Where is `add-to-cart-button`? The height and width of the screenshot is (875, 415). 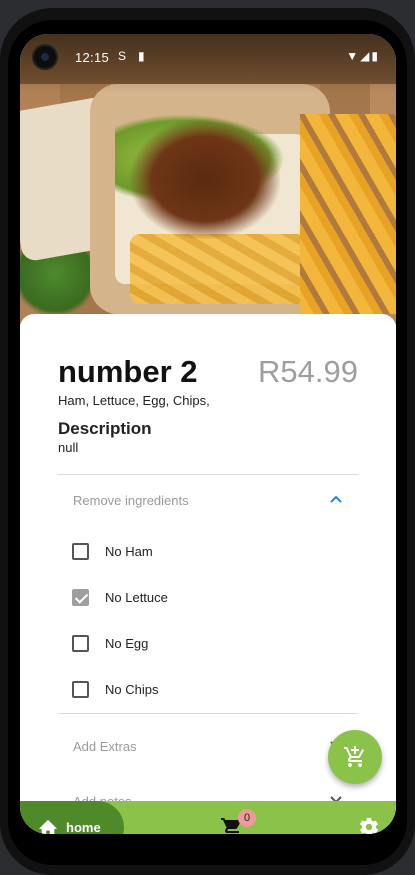
add-to-cart-button is located at coordinates (355, 757).